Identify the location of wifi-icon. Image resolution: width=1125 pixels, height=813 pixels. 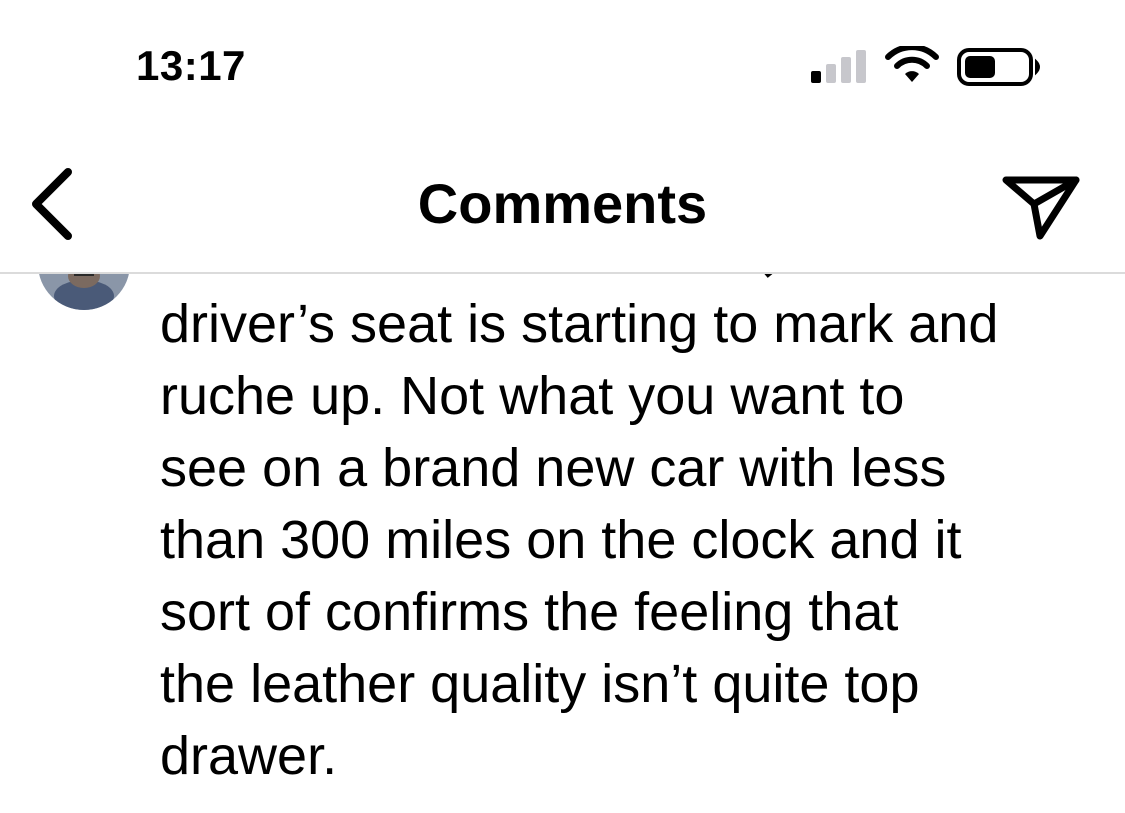
(912, 64).